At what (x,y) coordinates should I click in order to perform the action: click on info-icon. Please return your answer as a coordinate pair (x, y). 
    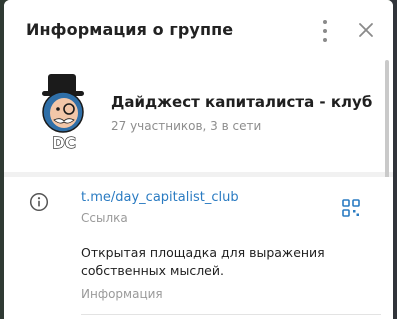
    Looking at the image, I should click on (39, 202).